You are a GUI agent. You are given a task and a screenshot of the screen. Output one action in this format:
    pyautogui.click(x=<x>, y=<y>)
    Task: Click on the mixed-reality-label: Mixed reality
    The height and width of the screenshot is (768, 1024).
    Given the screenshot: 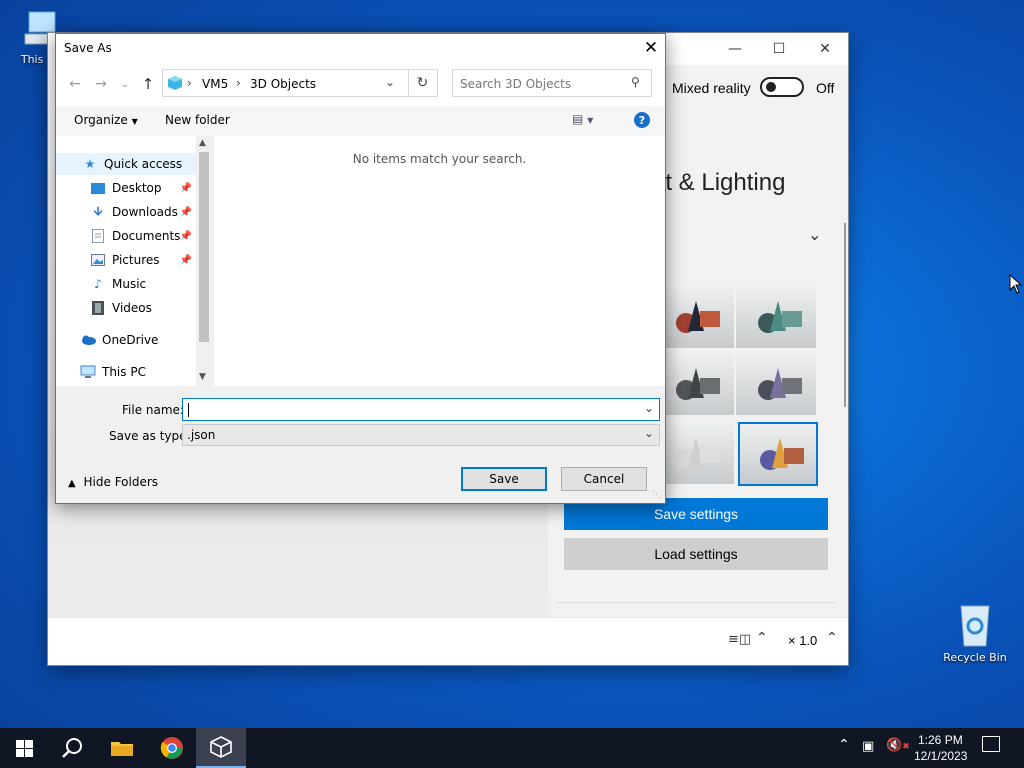 What is the action you would take?
    pyautogui.click(x=711, y=88)
    